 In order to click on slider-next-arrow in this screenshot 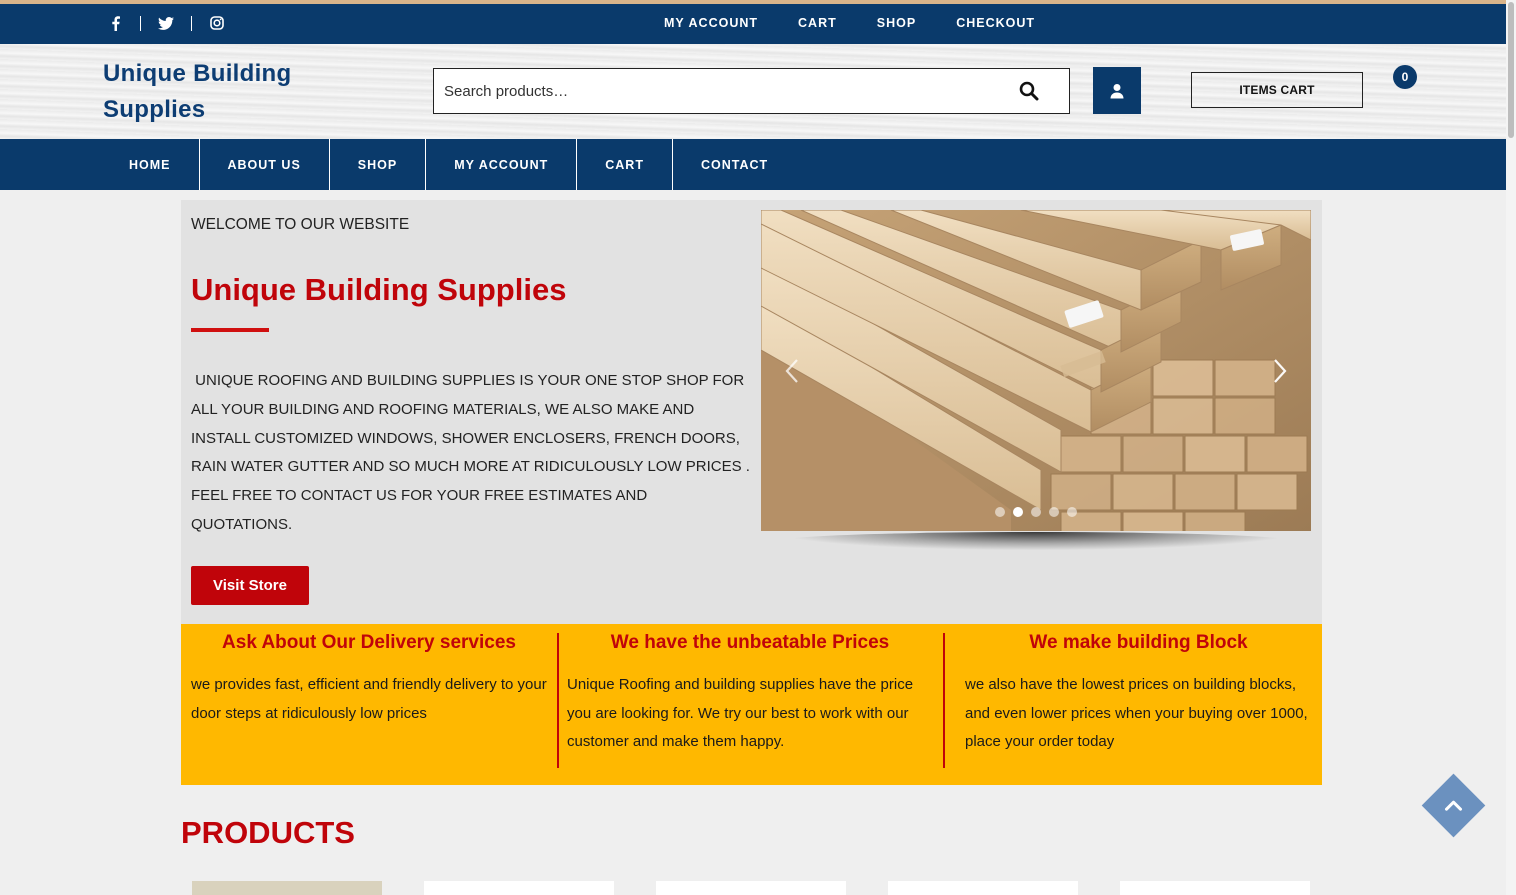, I will do `click(1279, 371)`.